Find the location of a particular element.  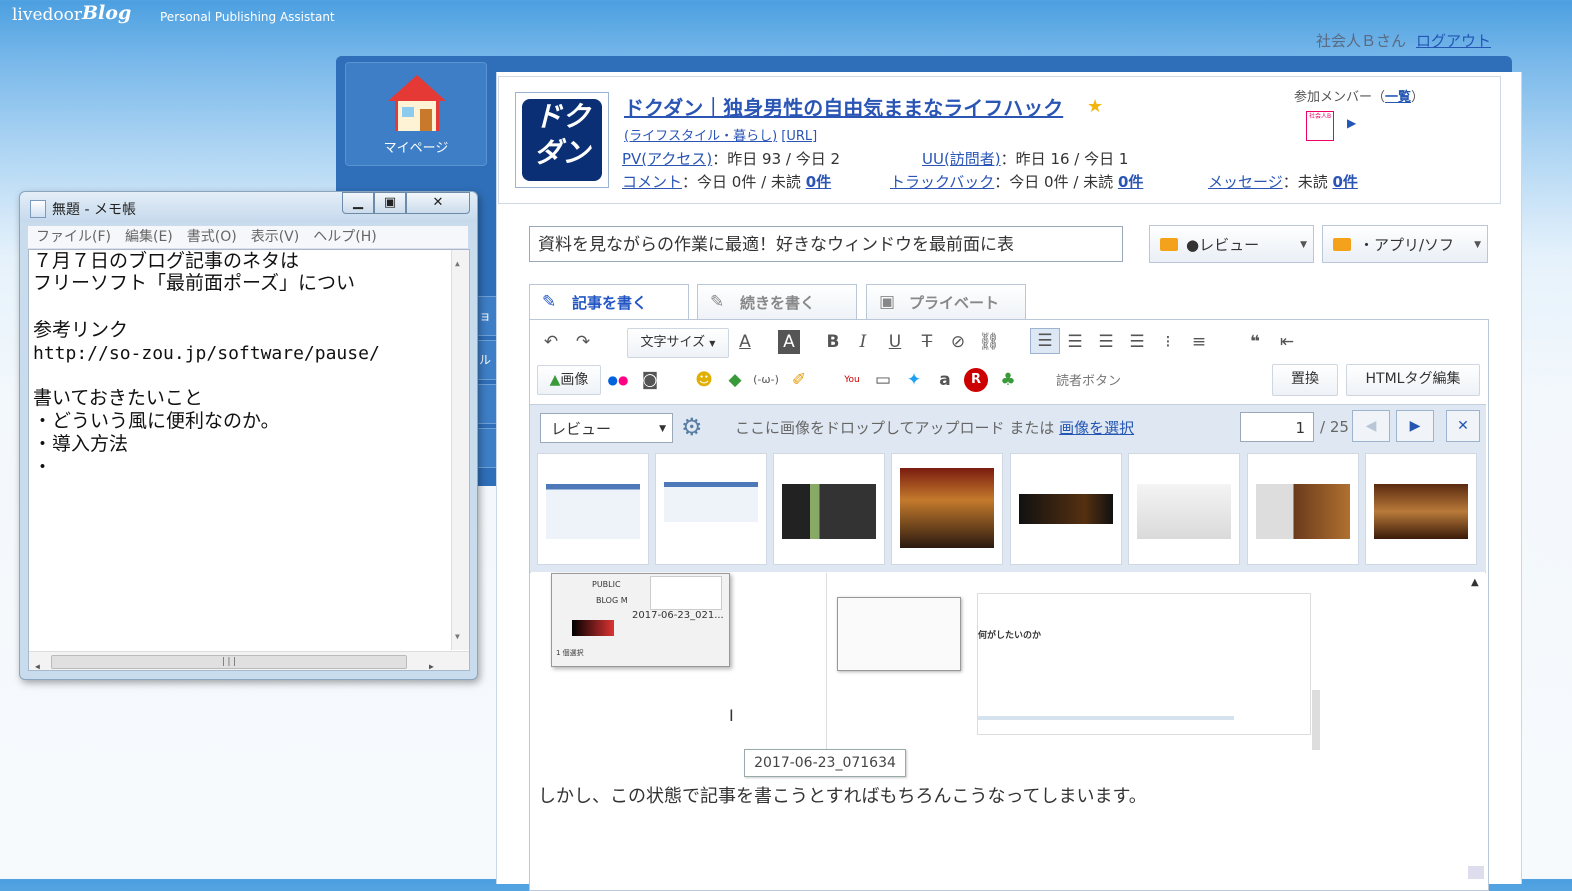

menu-format: 書式(O) is located at coordinates (212, 237).